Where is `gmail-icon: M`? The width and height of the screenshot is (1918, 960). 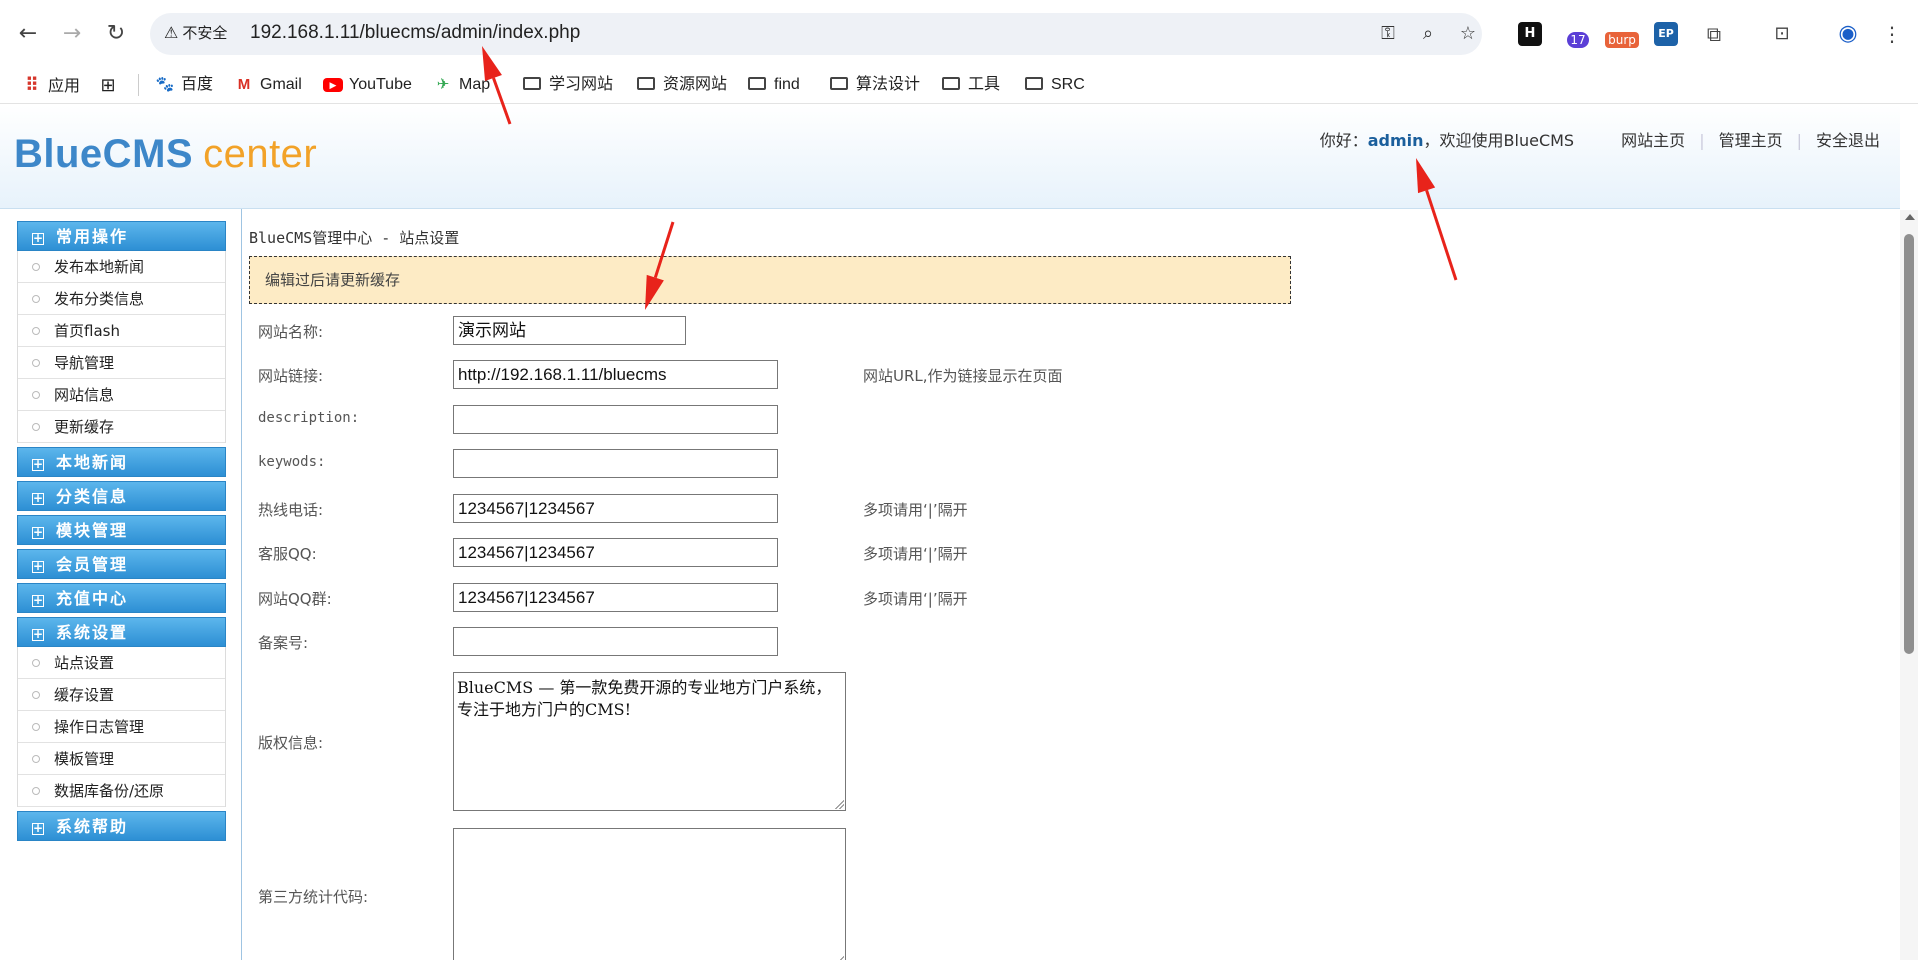 gmail-icon: M is located at coordinates (244, 84).